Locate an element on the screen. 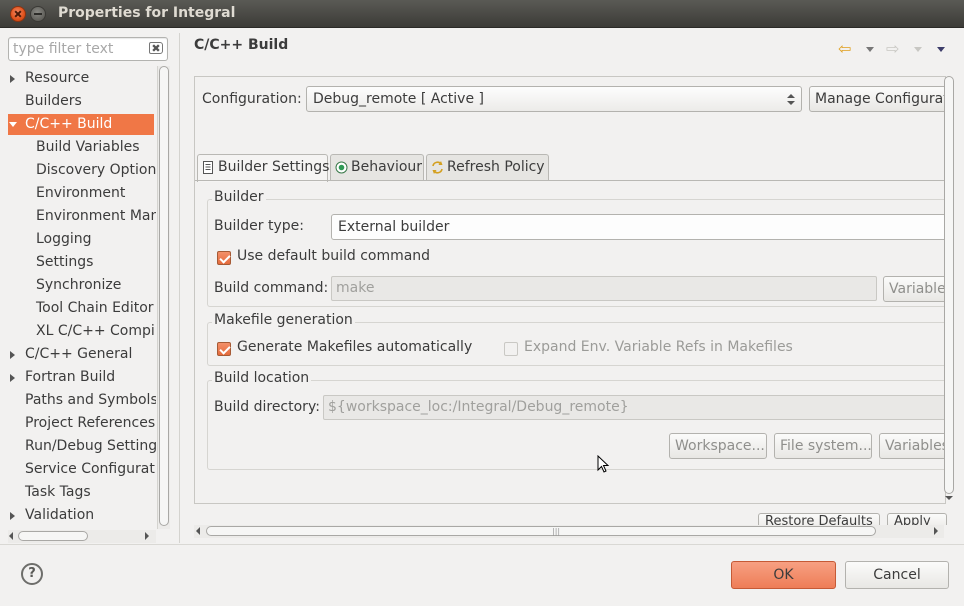  use-default-build-command-checkbox is located at coordinates (224, 258).